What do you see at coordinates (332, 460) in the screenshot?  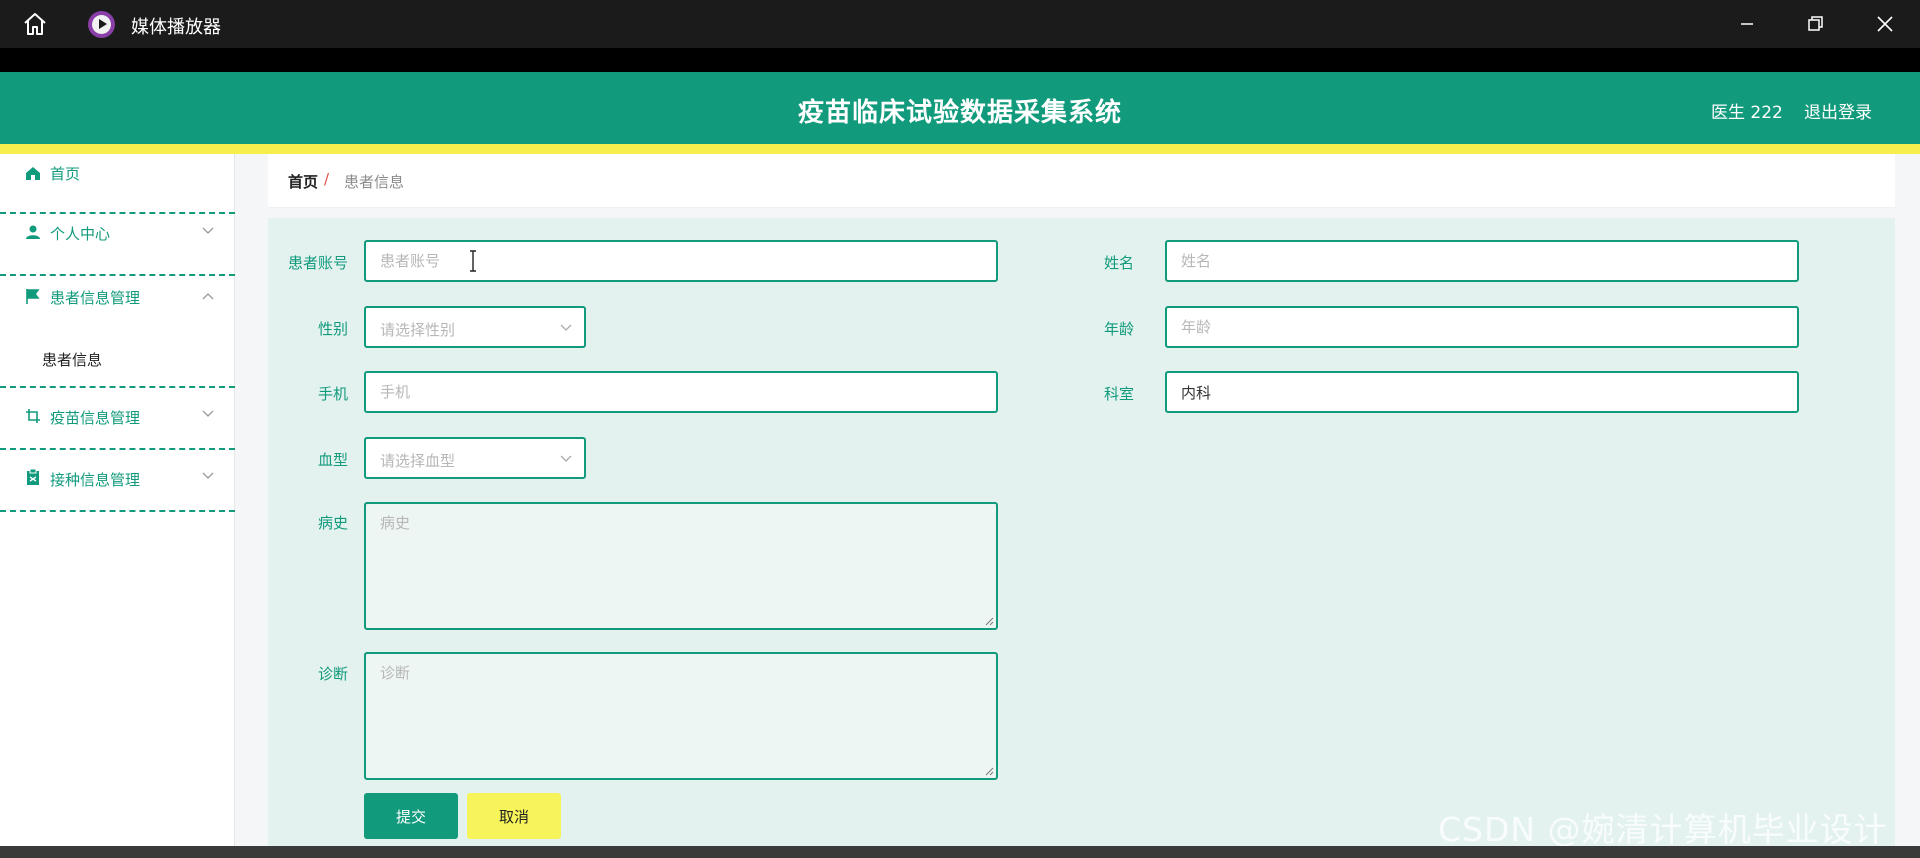 I see `blood-type-label: 血型` at bounding box center [332, 460].